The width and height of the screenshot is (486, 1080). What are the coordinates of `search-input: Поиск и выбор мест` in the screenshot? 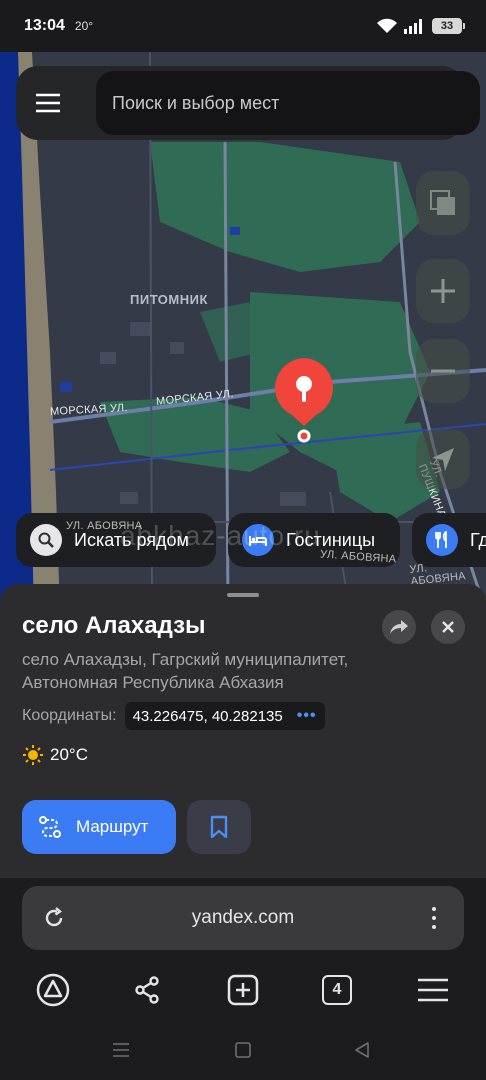 It's located at (288, 103).